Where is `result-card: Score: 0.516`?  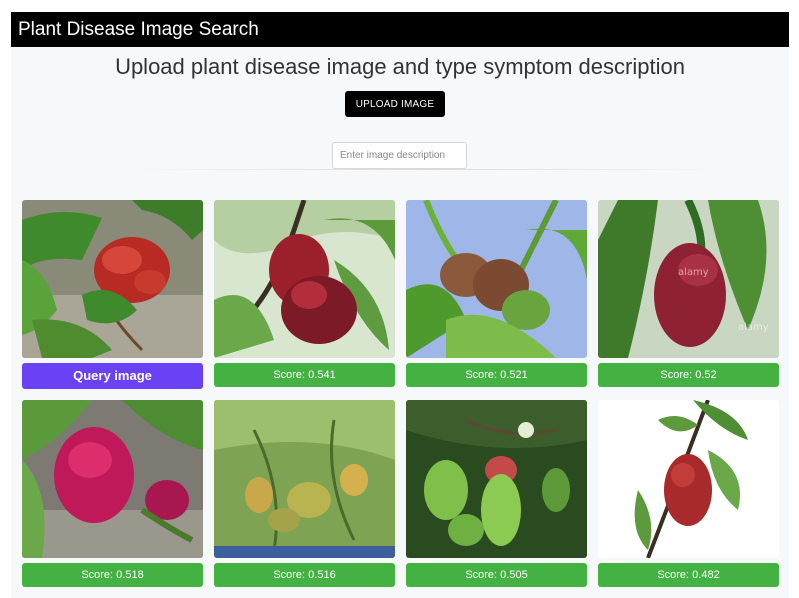 result-card: Score: 0.516 is located at coordinates (304, 493).